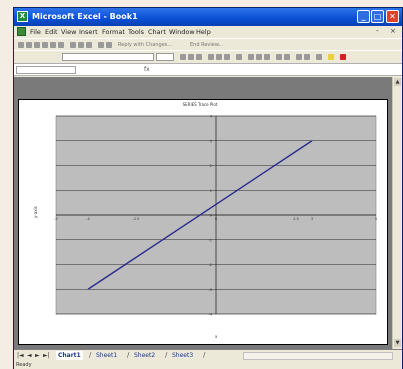  I want to click on workbook-icon, so click(21, 31).